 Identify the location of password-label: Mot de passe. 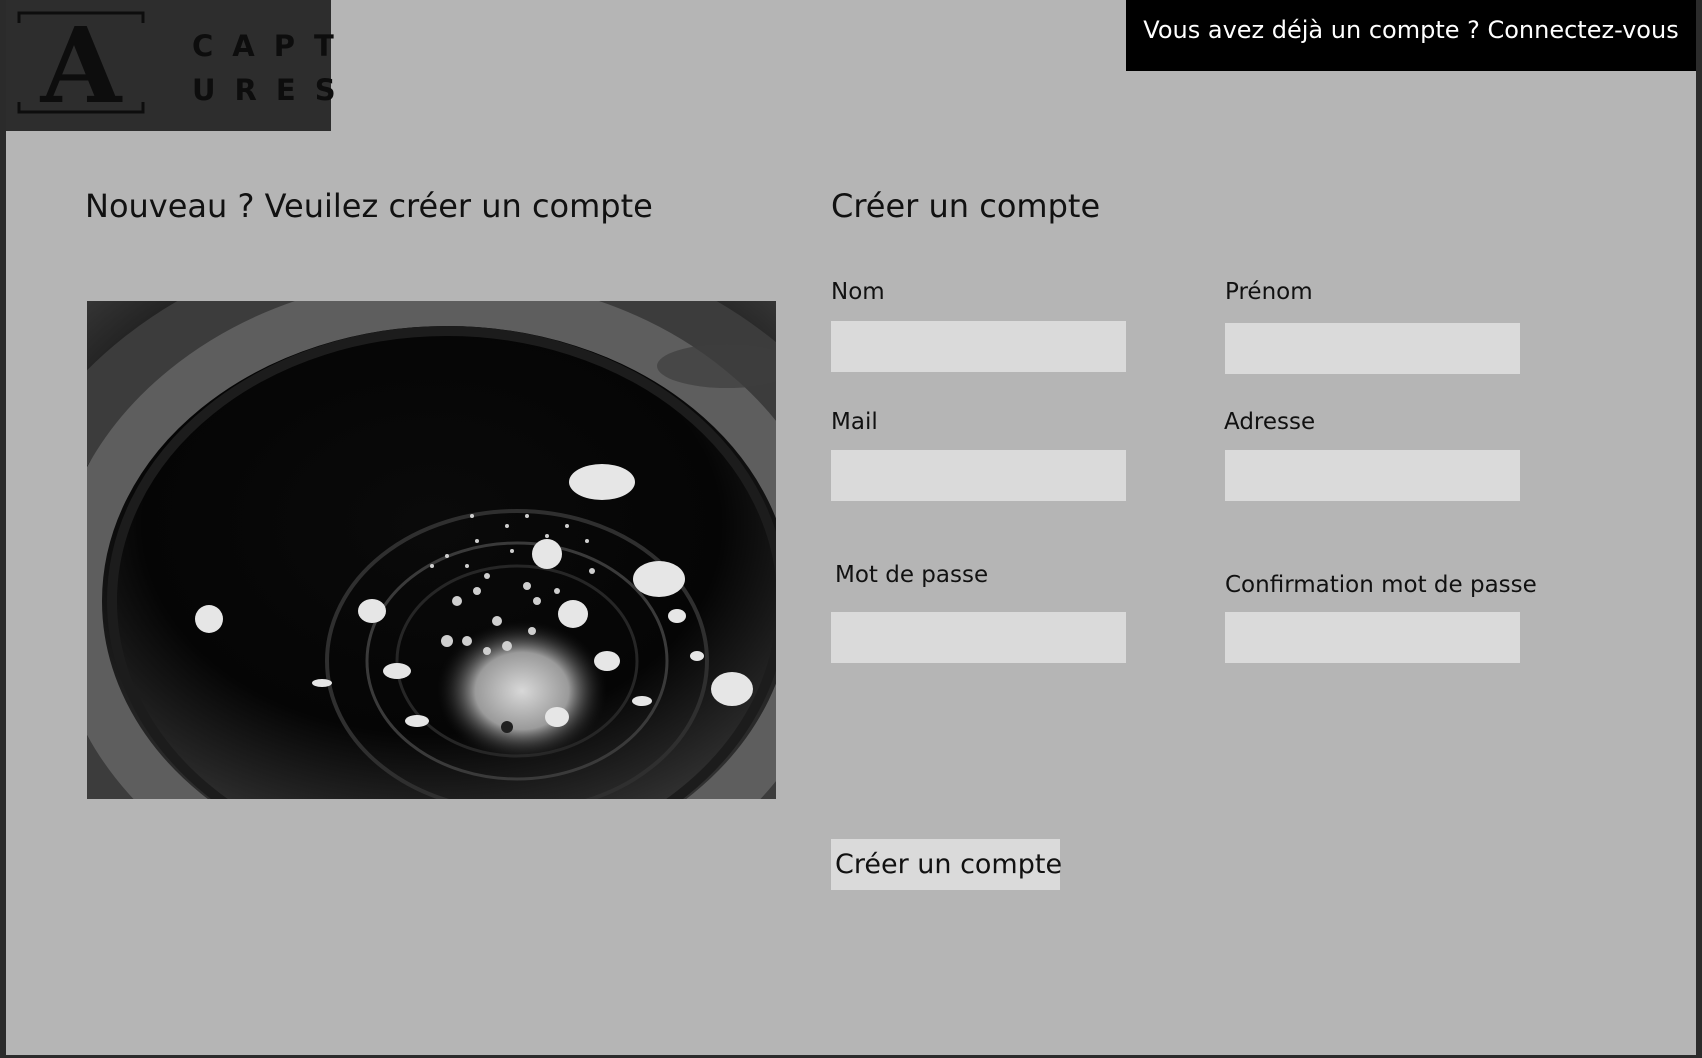
(912, 575).